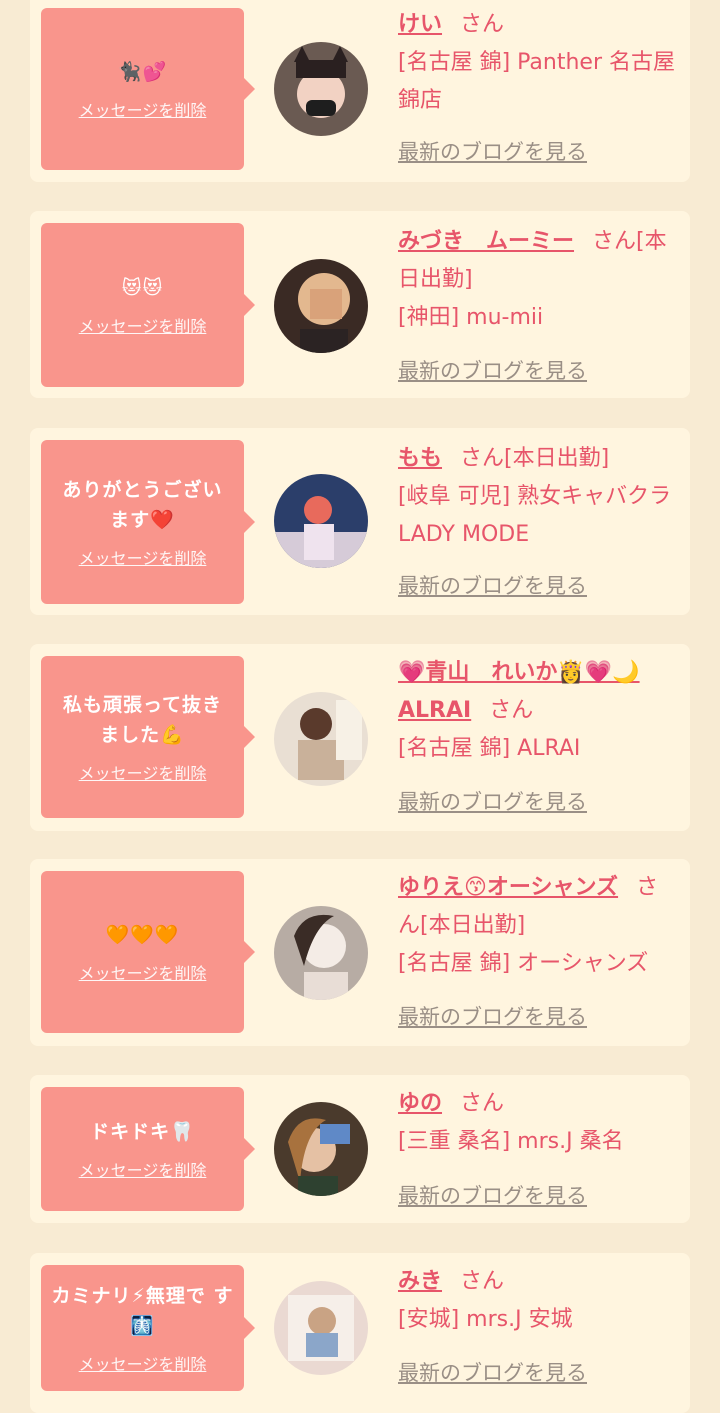  What do you see at coordinates (142, 720) in the screenshot?
I see `message-text: 私も頑張って抜き ました💪` at bounding box center [142, 720].